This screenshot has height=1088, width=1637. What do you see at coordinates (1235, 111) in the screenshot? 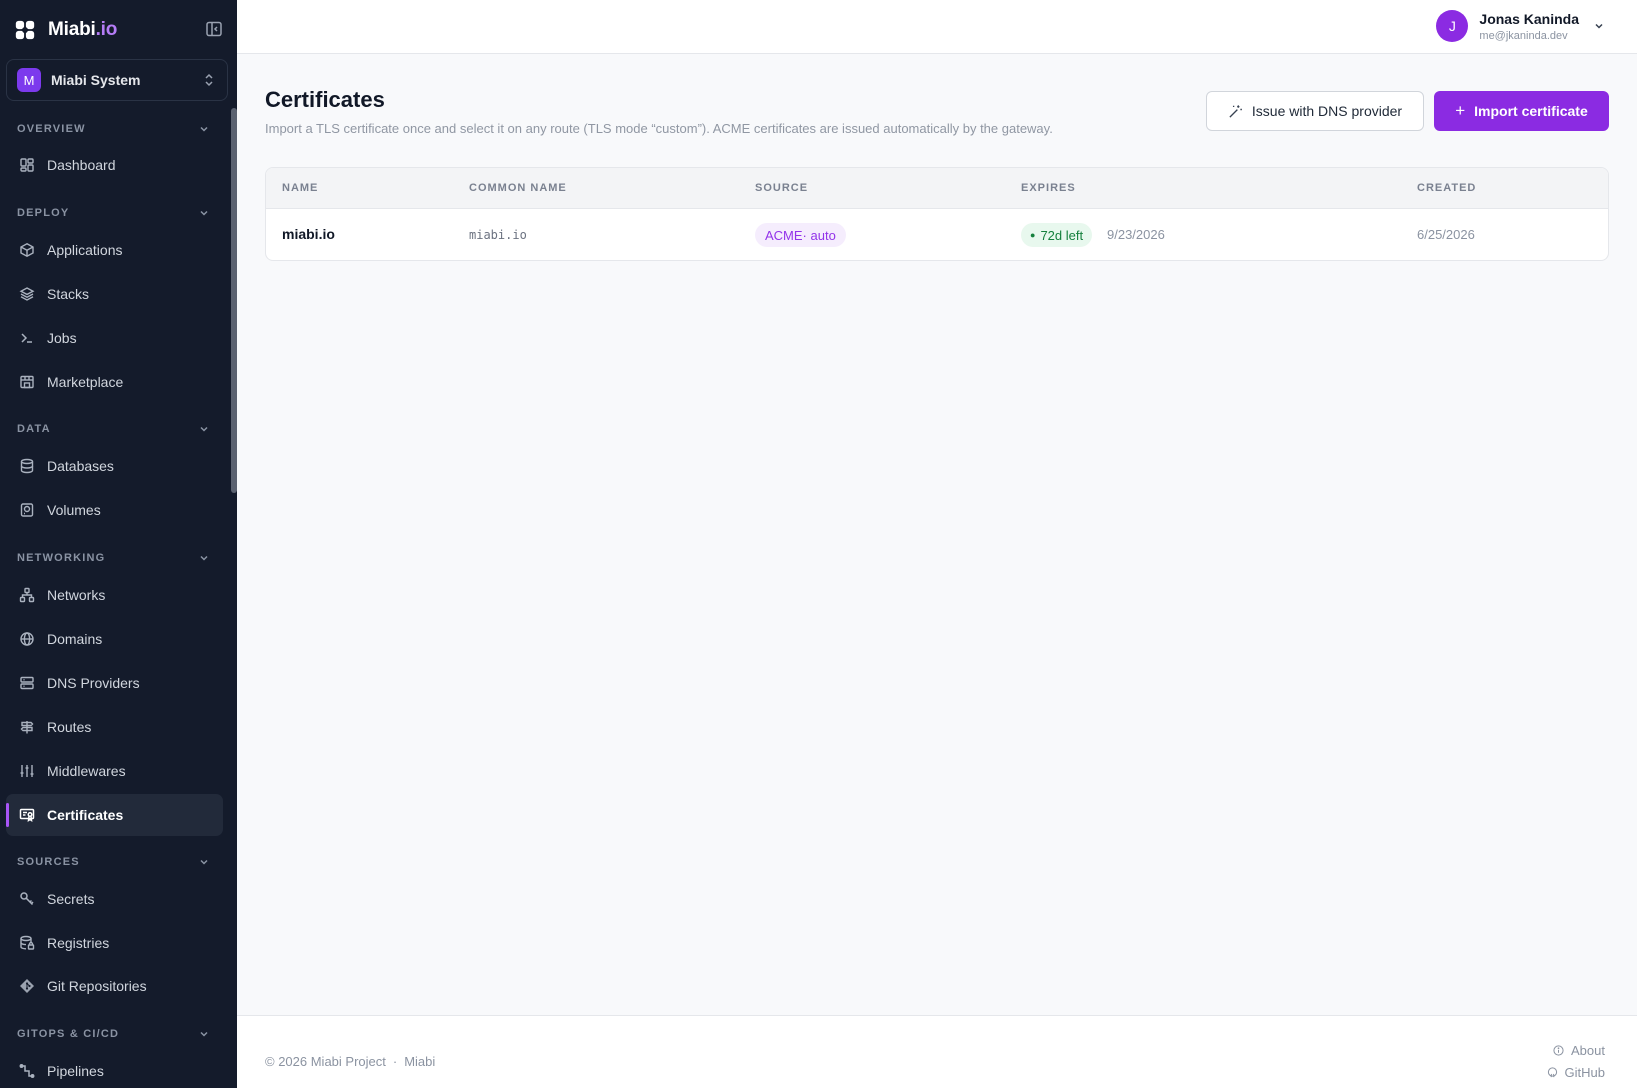
I see `wand-icon` at bounding box center [1235, 111].